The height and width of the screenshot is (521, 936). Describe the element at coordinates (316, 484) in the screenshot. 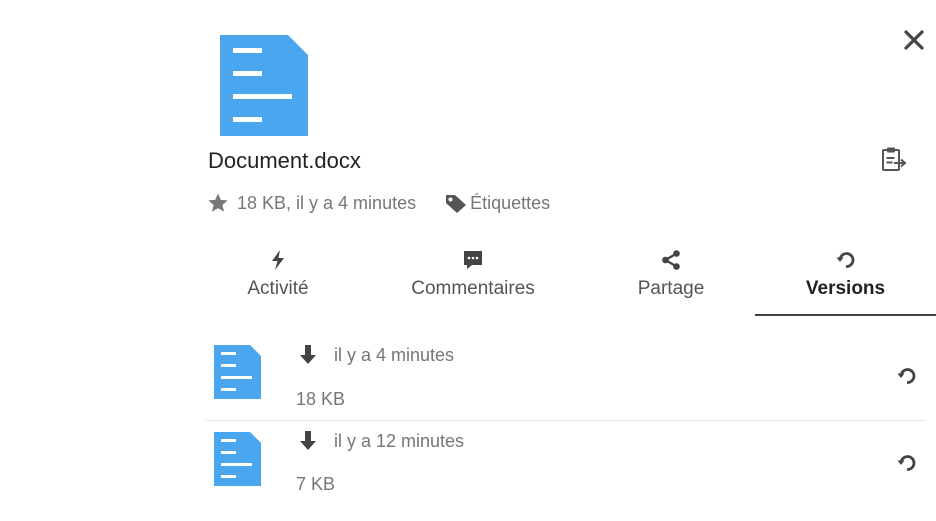

I see `version-size: 7 KB` at that location.